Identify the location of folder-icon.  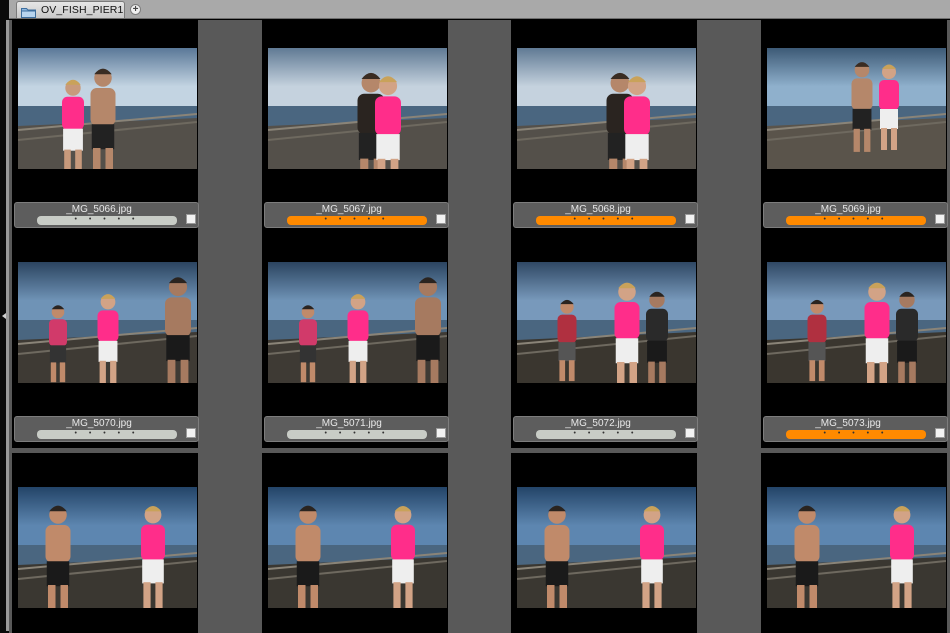
(28, 11).